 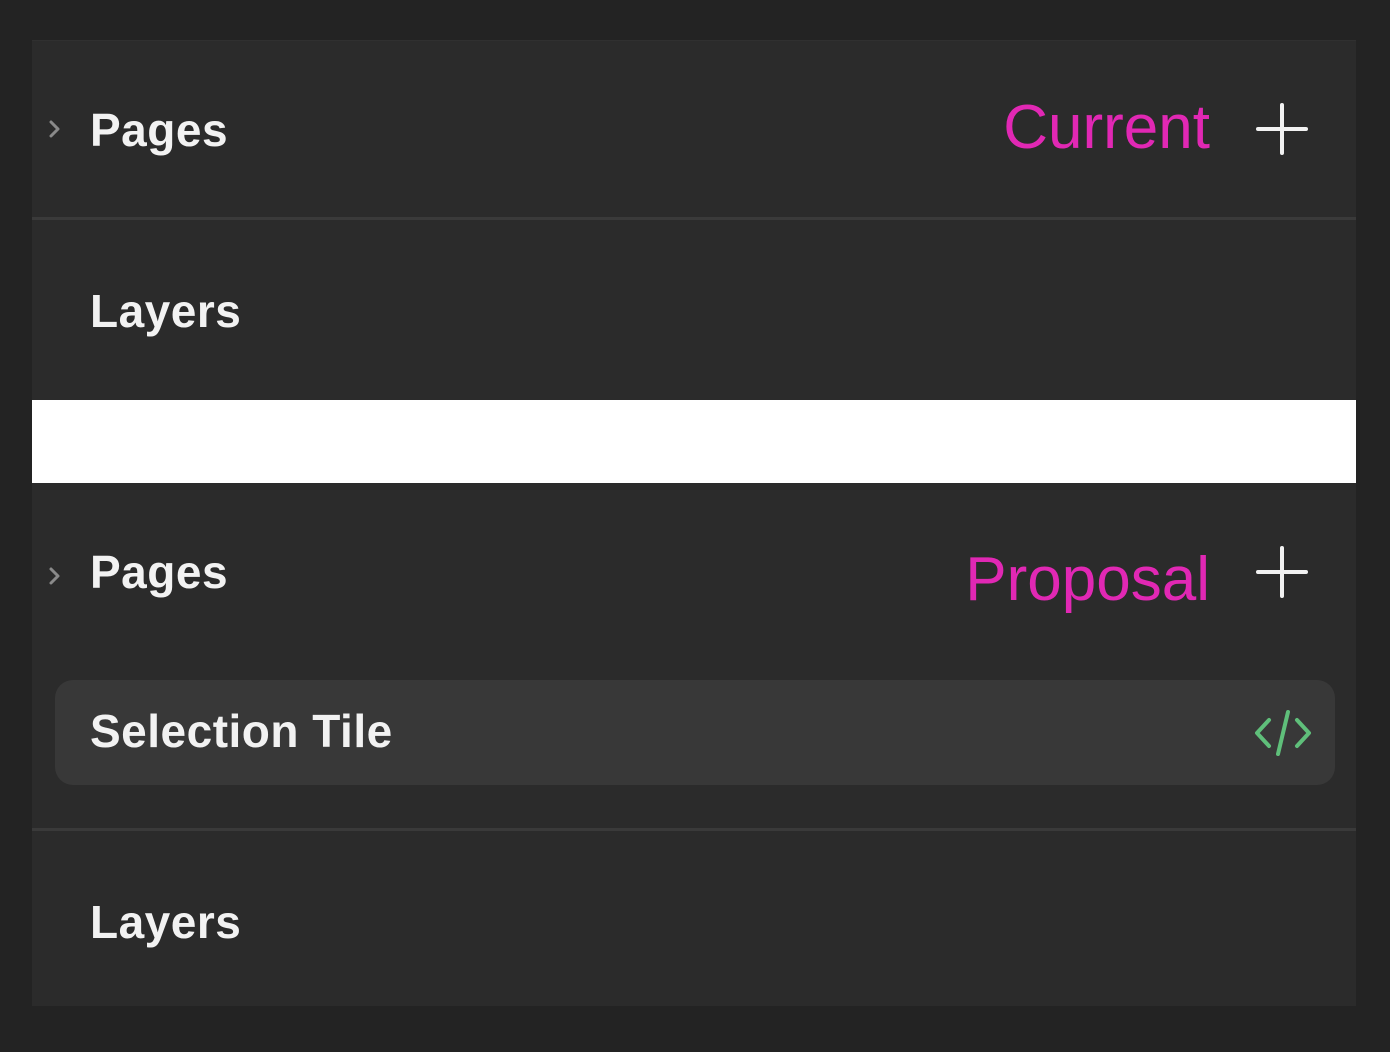 I want to click on comparison-separator, so click(x=694, y=441).